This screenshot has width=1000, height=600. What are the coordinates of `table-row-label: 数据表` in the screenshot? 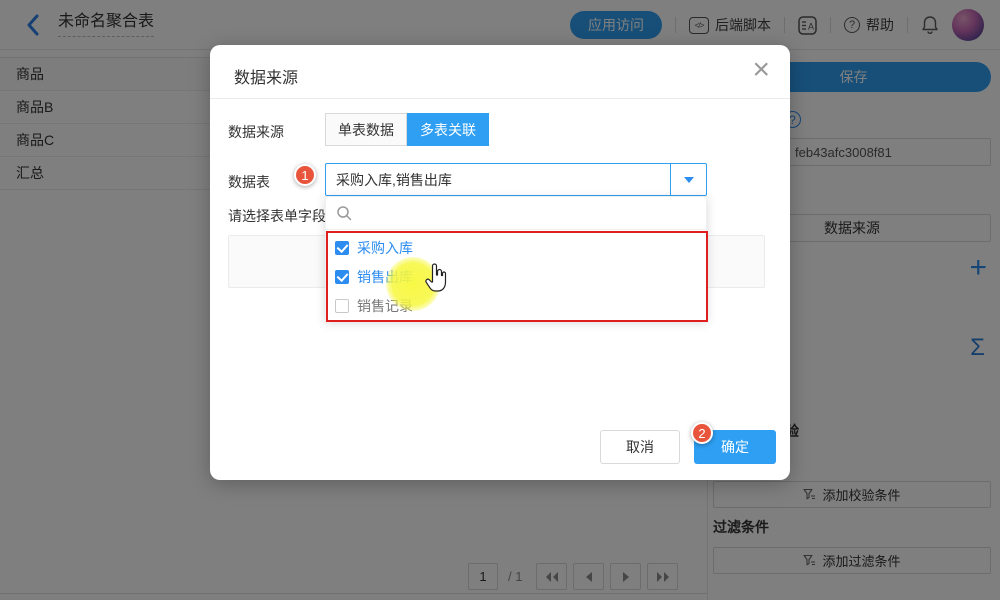 It's located at (249, 182).